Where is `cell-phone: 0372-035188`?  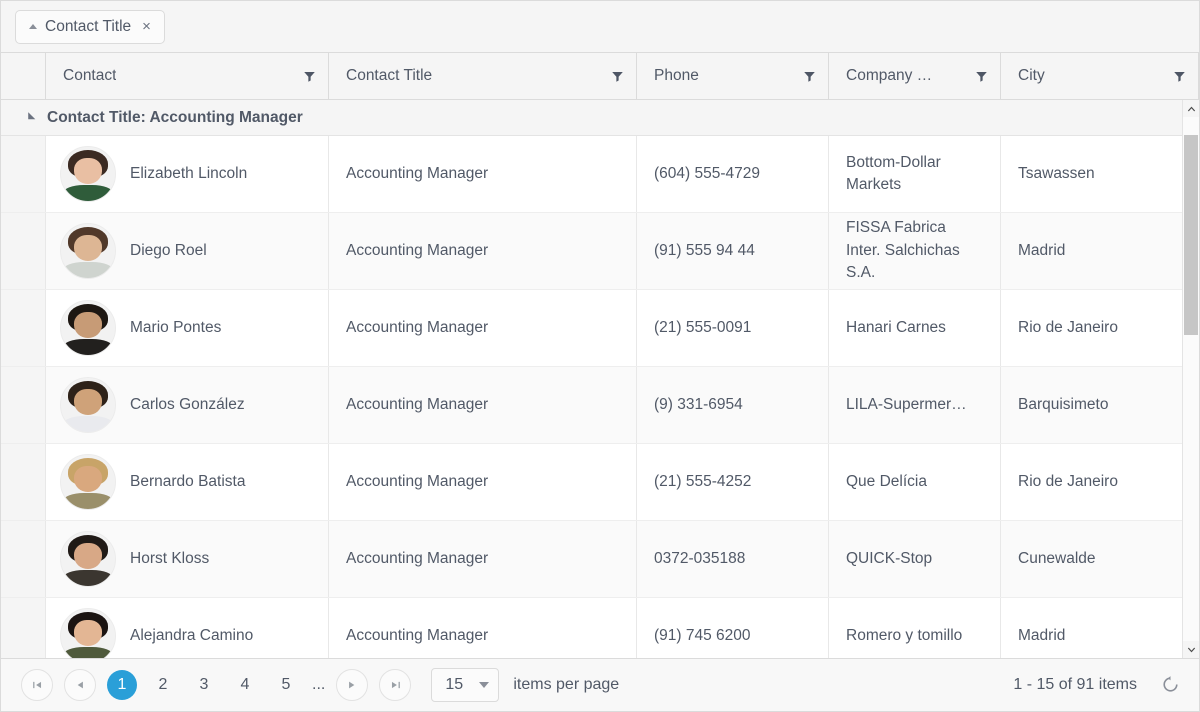 cell-phone: 0372-035188 is located at coordinates (733, 559).